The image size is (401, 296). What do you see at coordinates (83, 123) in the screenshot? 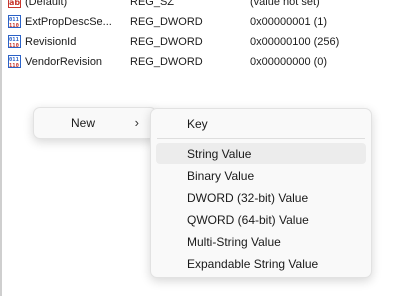
I see `menu-item-new-label: New` at bounding box center [83, 123].